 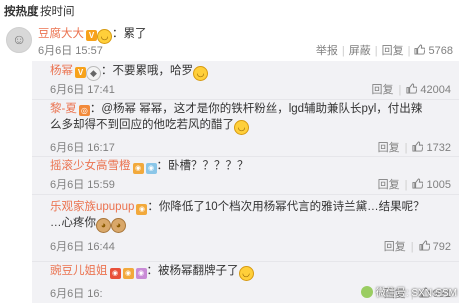 What do you see at coordinates (61, 71) in the screenshot?
I see `username: 杨幂` at bounding box center [61, 71].